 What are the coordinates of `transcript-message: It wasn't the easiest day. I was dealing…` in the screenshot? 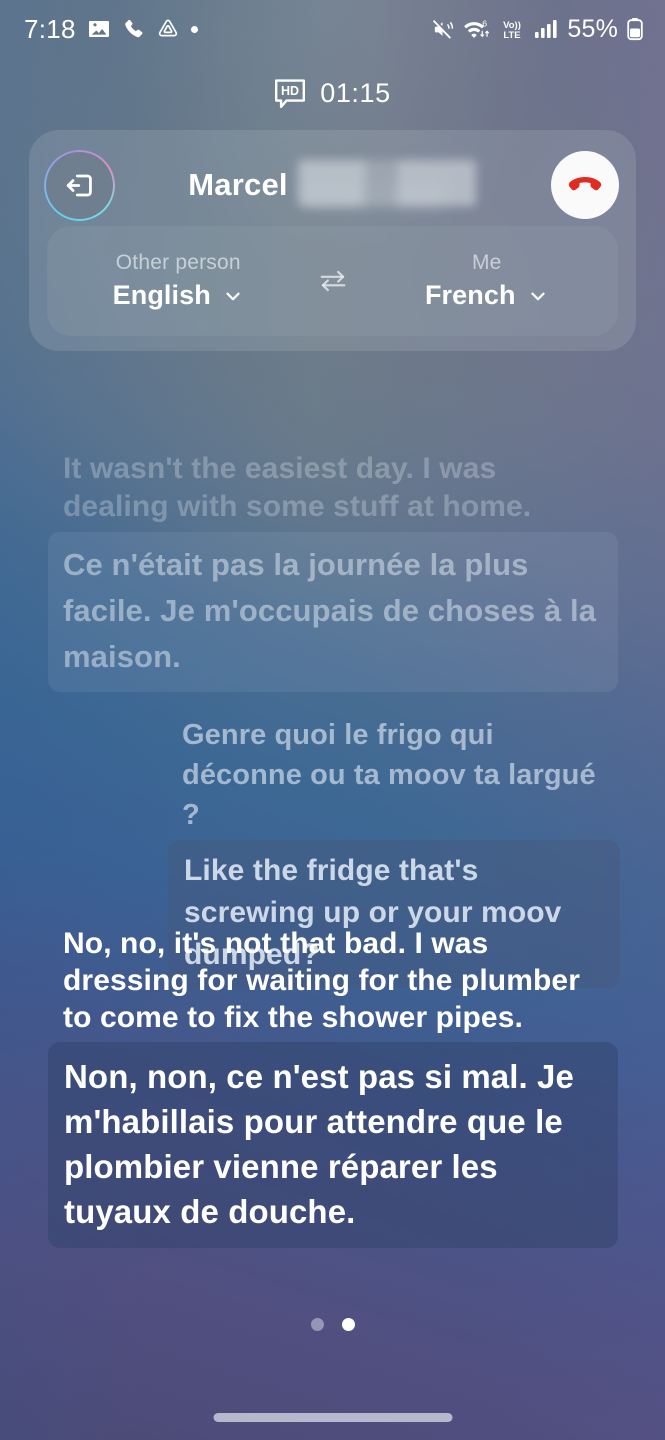 It's located at (333, 571).